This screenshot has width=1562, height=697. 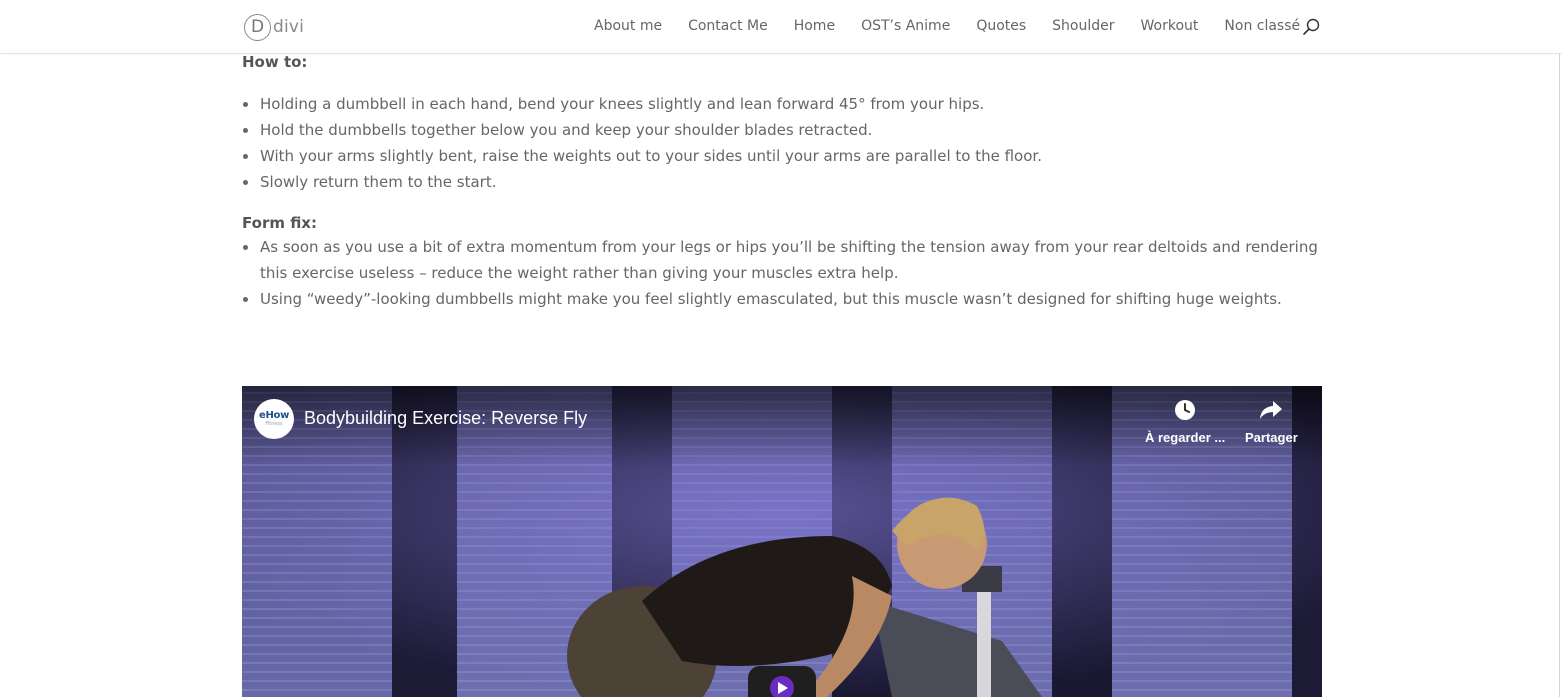 I want to click on play-icon, so click(x=783, y=688).